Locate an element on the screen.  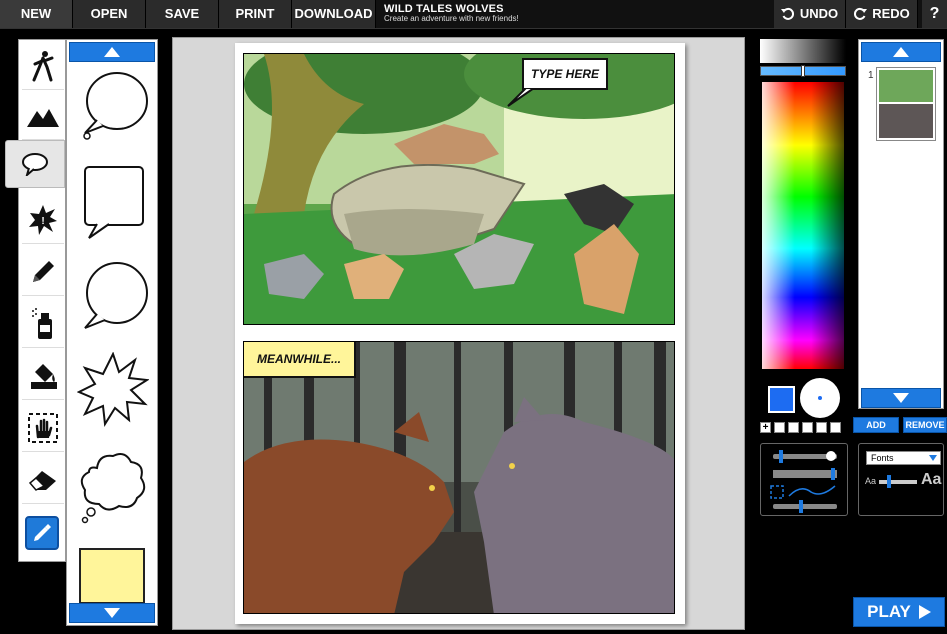
eyedropper-tool is located at coordinates (42, 533).